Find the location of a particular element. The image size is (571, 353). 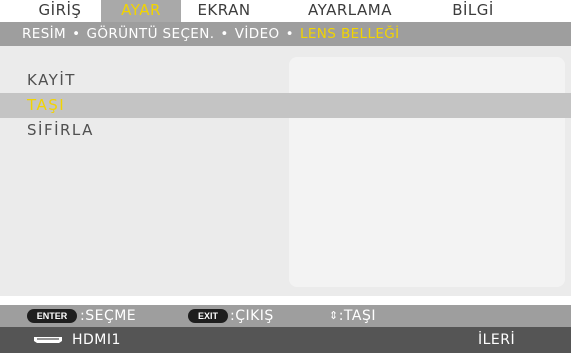

submenu-resim: RESİM is located at coordinates (44, 34).